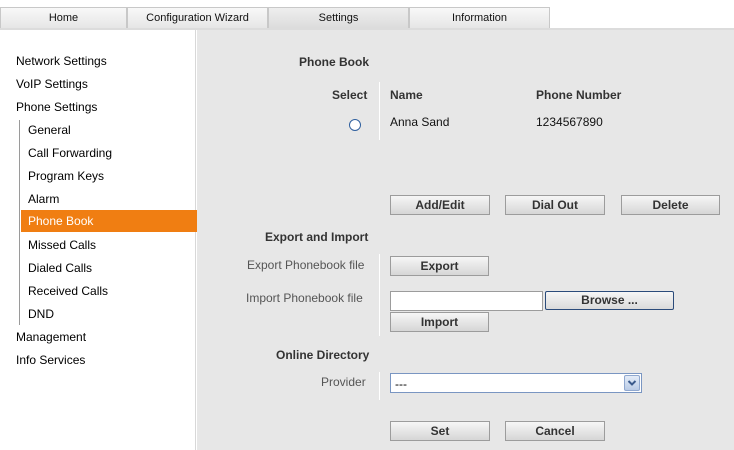  What do you see at coordinates (66, 176) in the screenshot?
I see `sidebar-item-program-keys: Program Keys` at bounding box center [66, 176].